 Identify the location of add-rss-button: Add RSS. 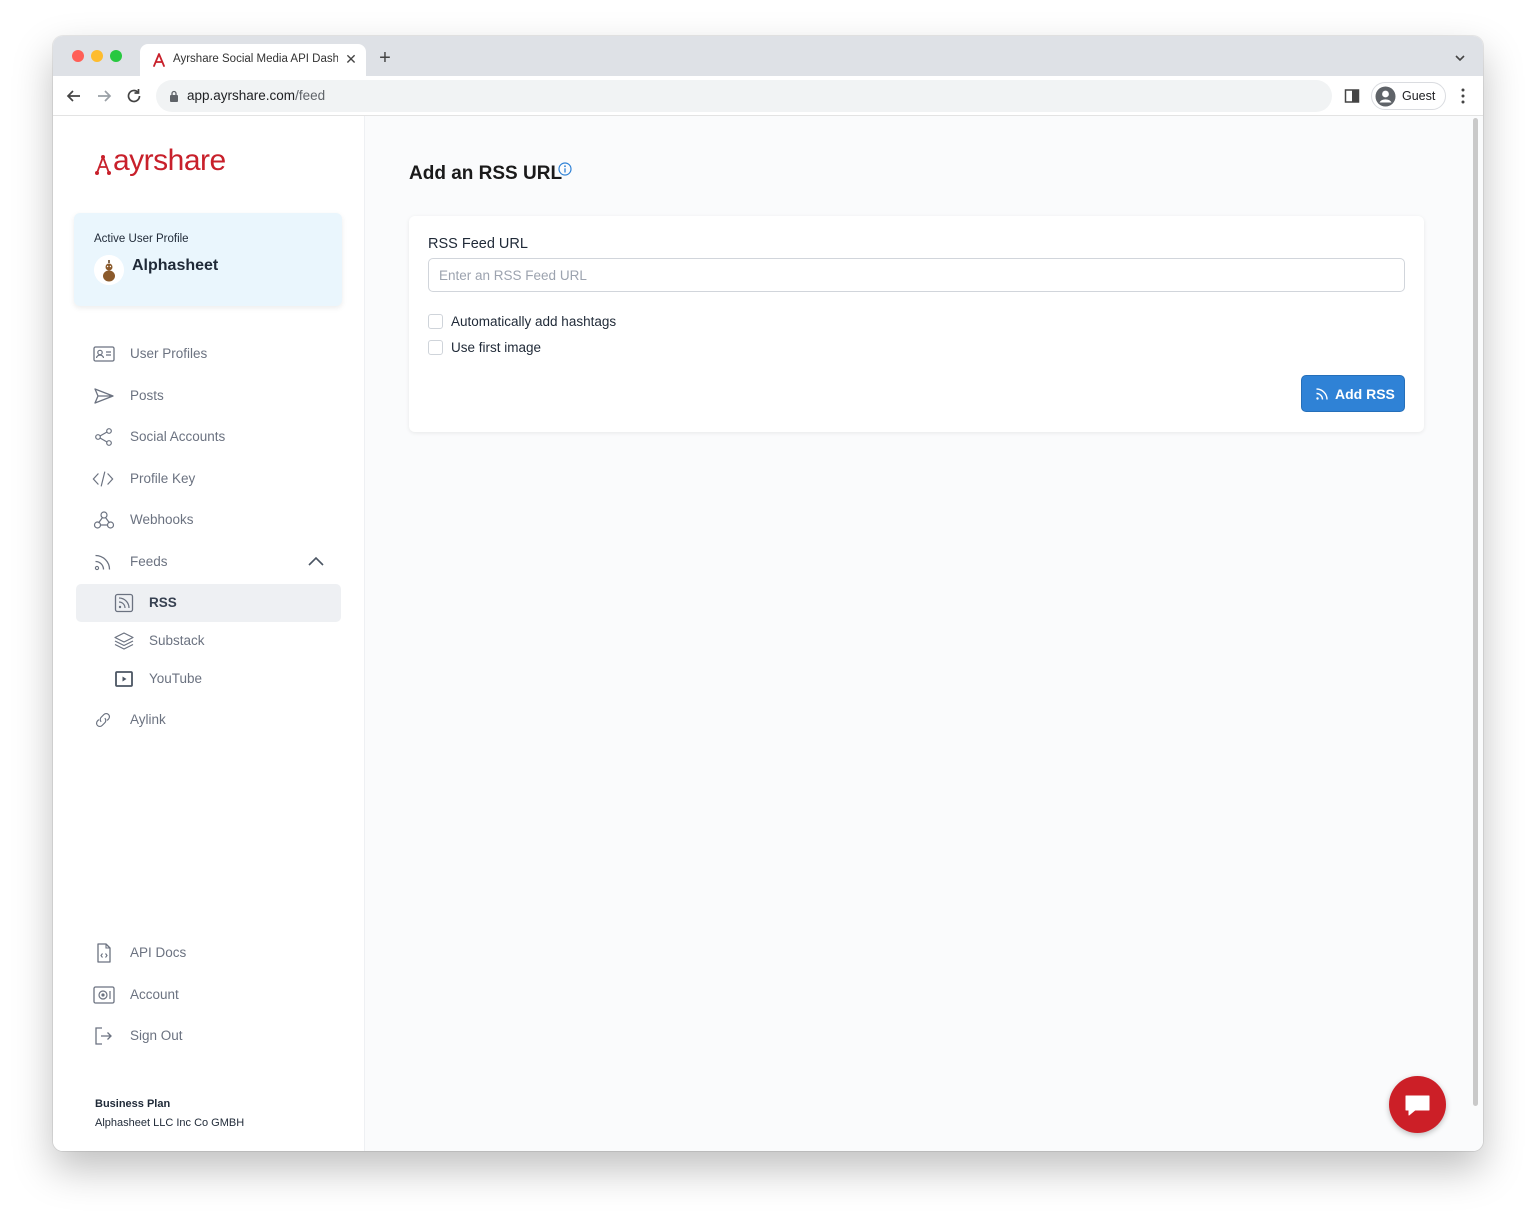
(1353, 393).